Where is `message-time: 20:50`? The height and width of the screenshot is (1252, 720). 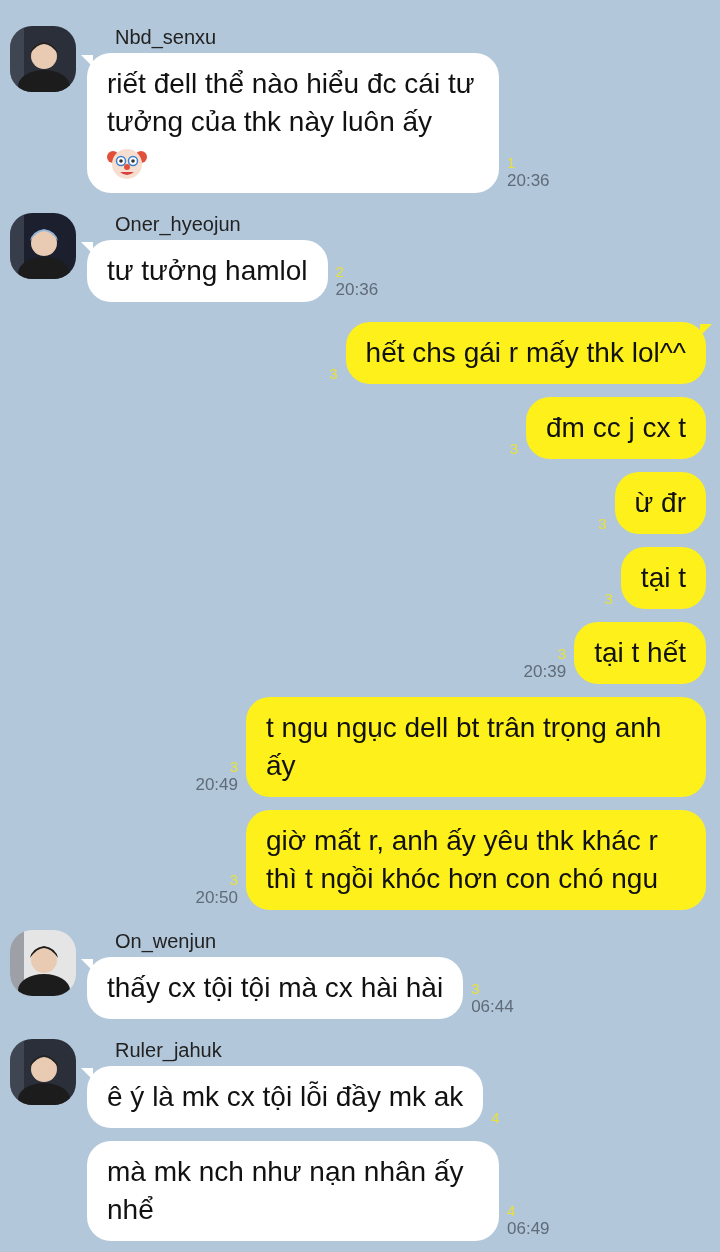 message-time: 20:50 is located at coordinates (216, 898).